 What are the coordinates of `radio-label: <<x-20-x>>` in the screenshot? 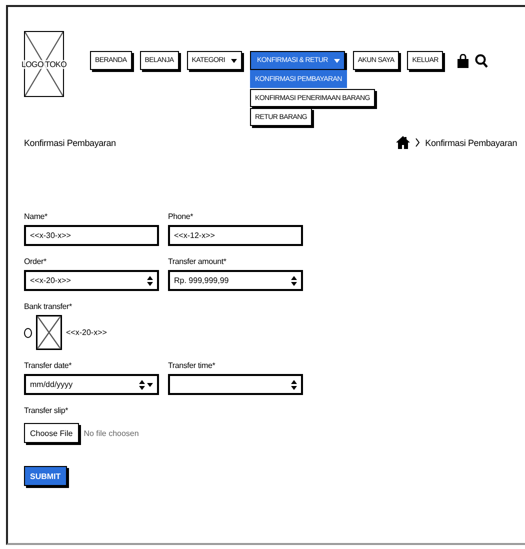 It's located at (86, 332).